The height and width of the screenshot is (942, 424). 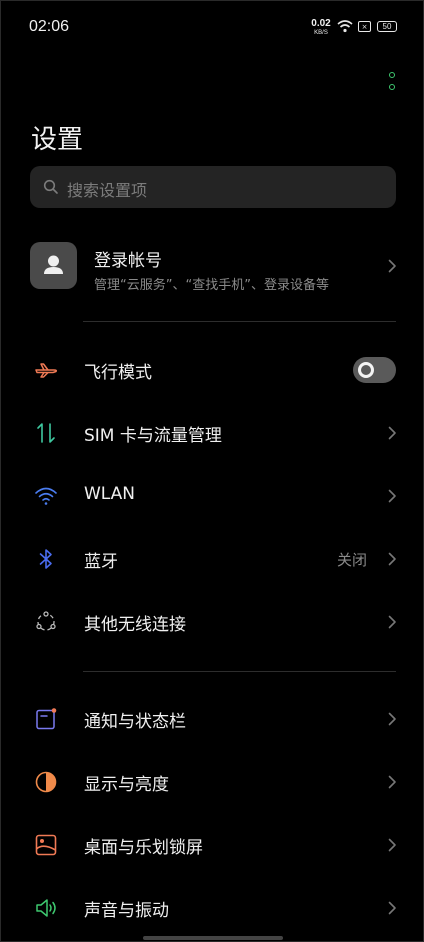 I want to click on account-title: 登录帐号, so click(x=128, y=261).